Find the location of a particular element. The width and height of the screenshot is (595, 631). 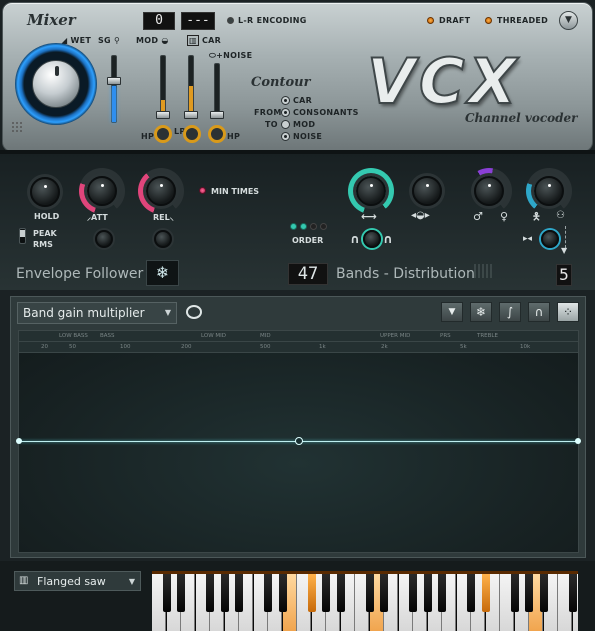

voices-knob is located at coordinates (549, 191).